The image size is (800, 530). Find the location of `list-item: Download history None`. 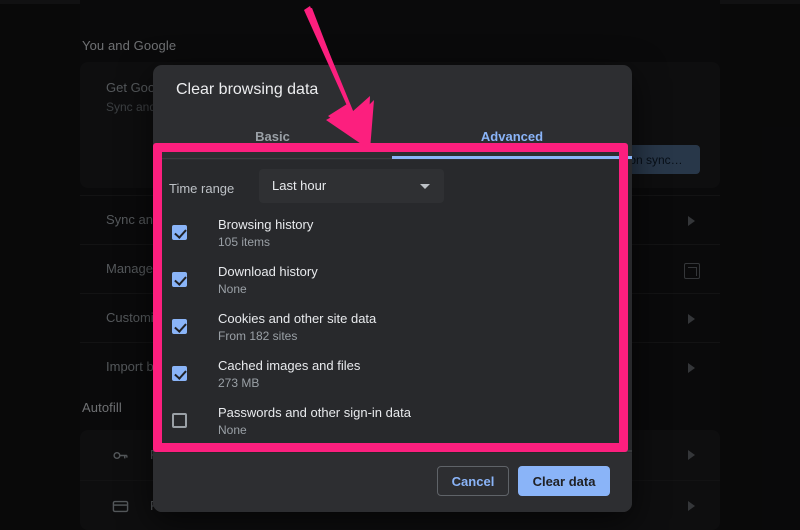

list-item: Download history None is located at coordinates (392, 282).